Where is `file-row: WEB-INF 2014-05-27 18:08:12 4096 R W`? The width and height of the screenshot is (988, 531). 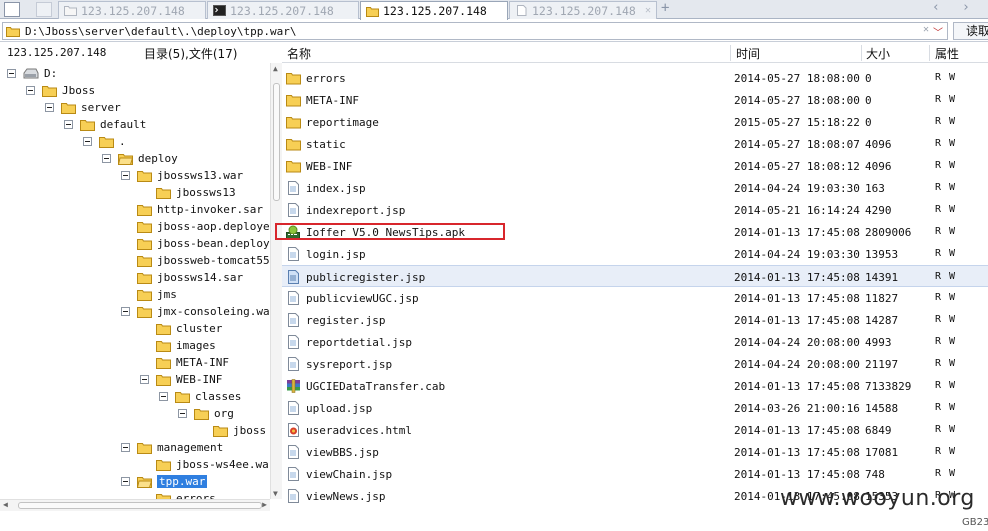 file-row: WEB-INF 2014-05-27 18:08:12 4096 R W is located at coordinates (635, 166).